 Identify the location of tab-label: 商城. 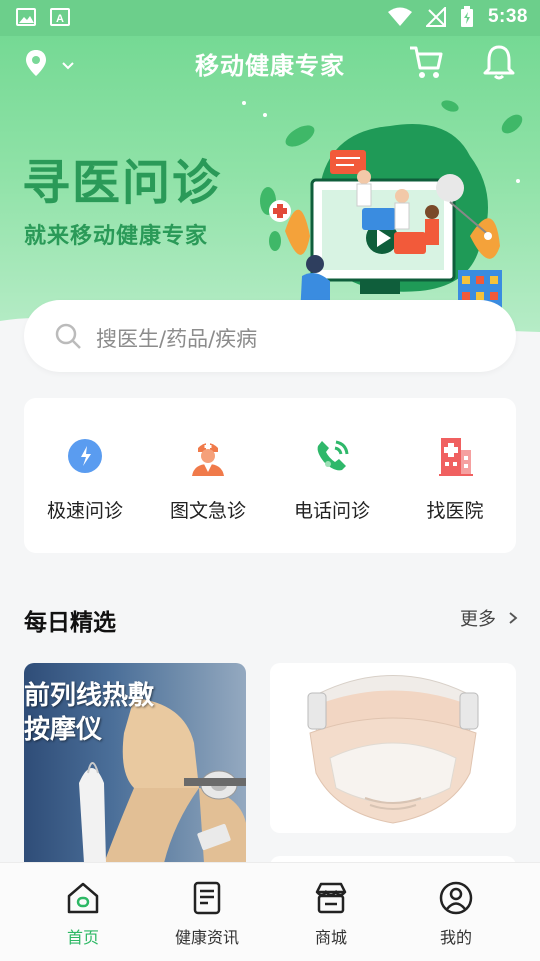
(330, 937).